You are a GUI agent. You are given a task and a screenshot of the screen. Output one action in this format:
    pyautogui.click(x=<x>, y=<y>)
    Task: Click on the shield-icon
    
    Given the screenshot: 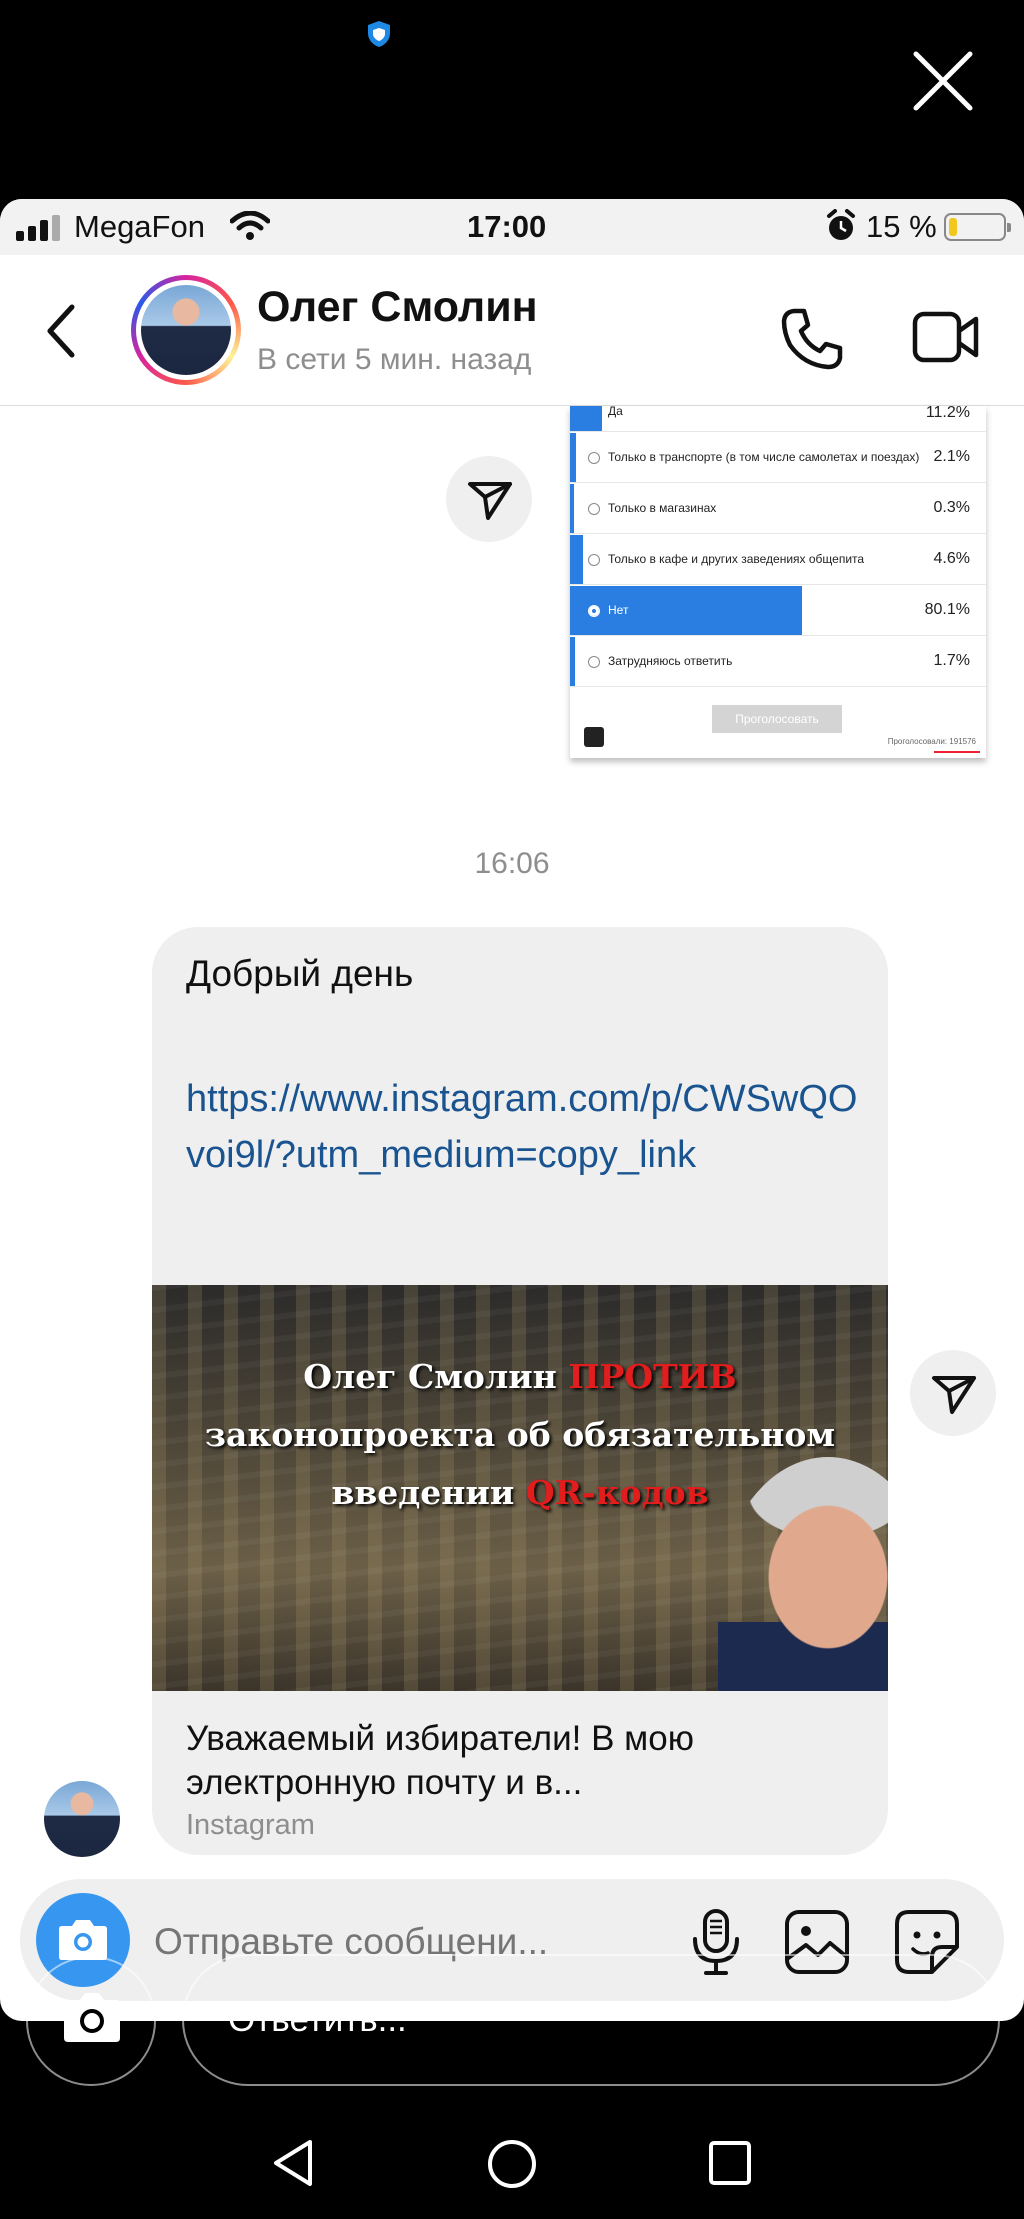 What is the action you would take?
    pyautogui.click(x=379, y=34)
    